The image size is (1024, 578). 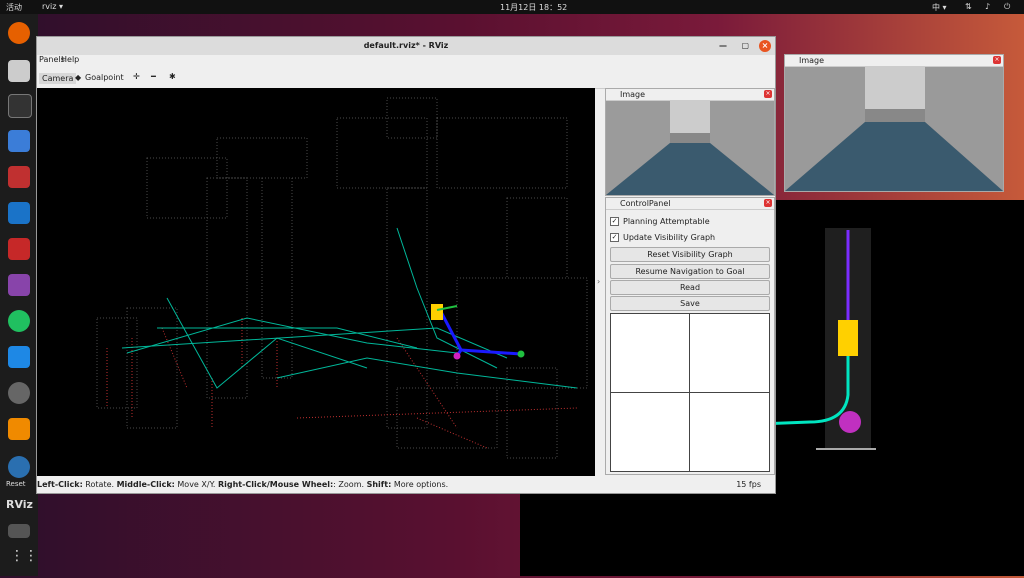 I want to click on terminal-icon, so click(x=20, y=106).